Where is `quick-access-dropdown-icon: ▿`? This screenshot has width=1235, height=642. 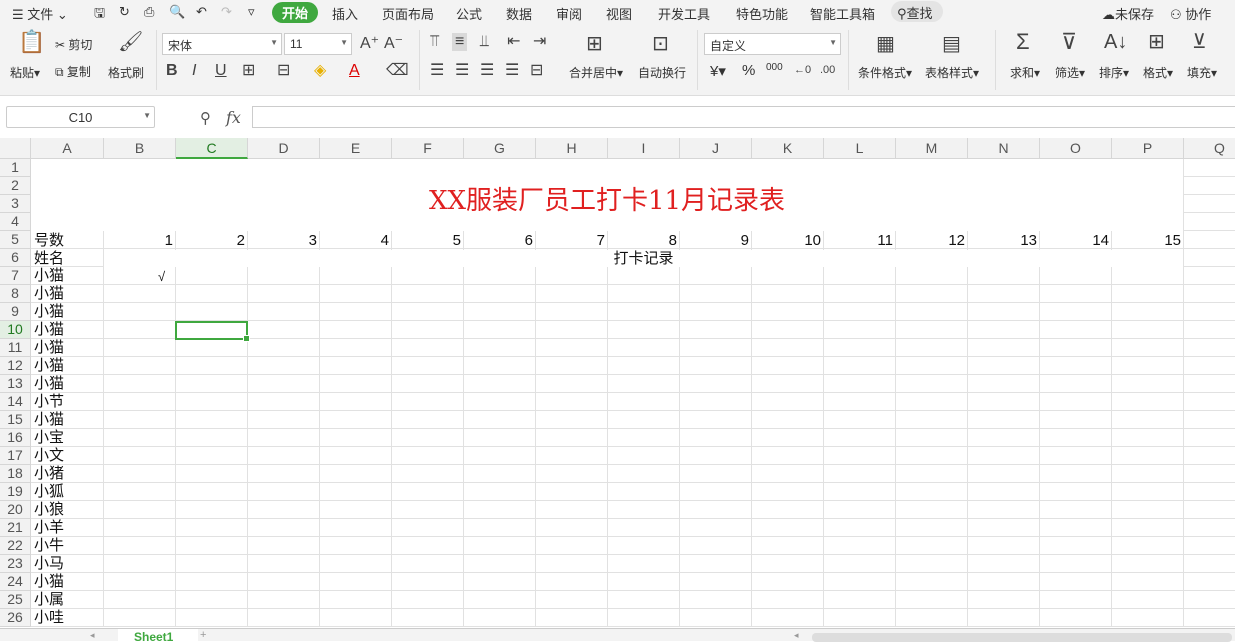
quick-access-dropdown-icon: ▿ is located at coordinates (251, 12).